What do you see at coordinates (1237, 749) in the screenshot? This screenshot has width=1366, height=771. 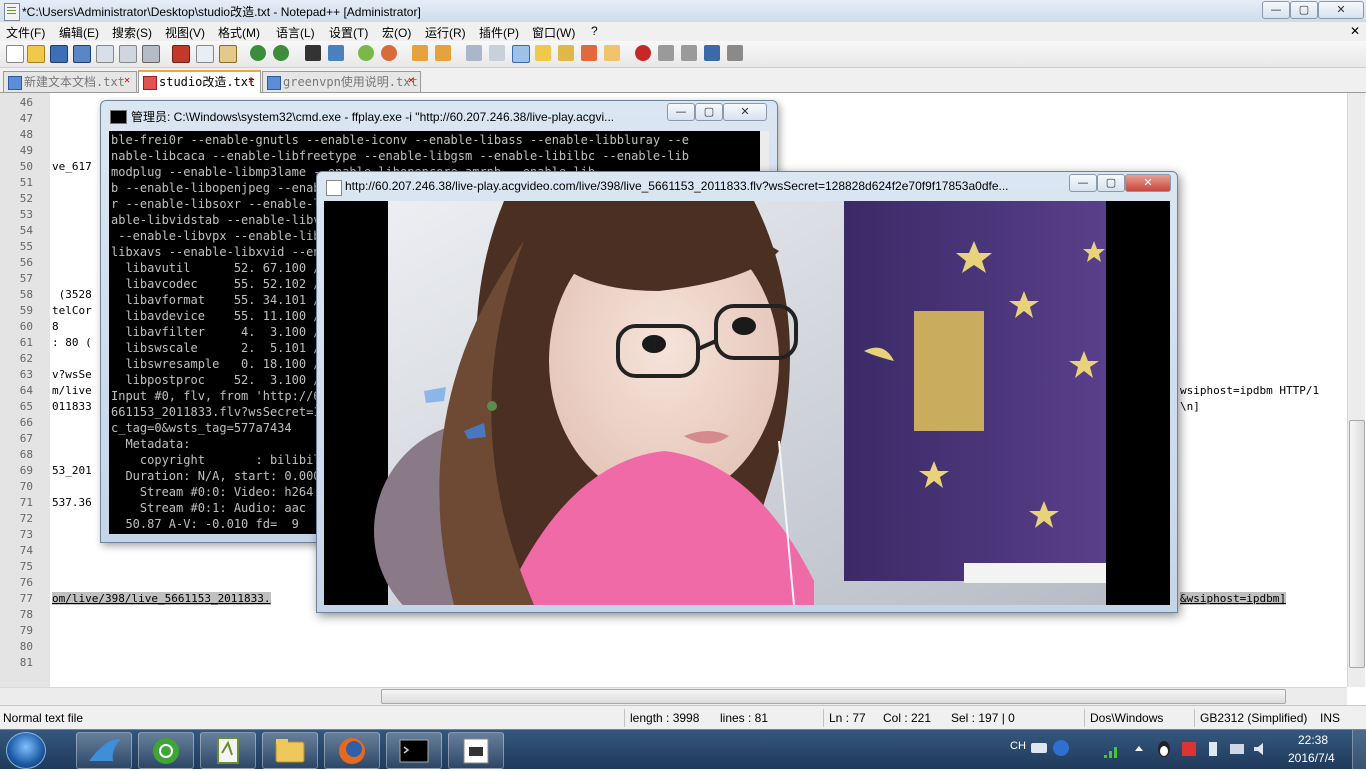 I see `network-status-icon` at bounding box center [1237, 749].